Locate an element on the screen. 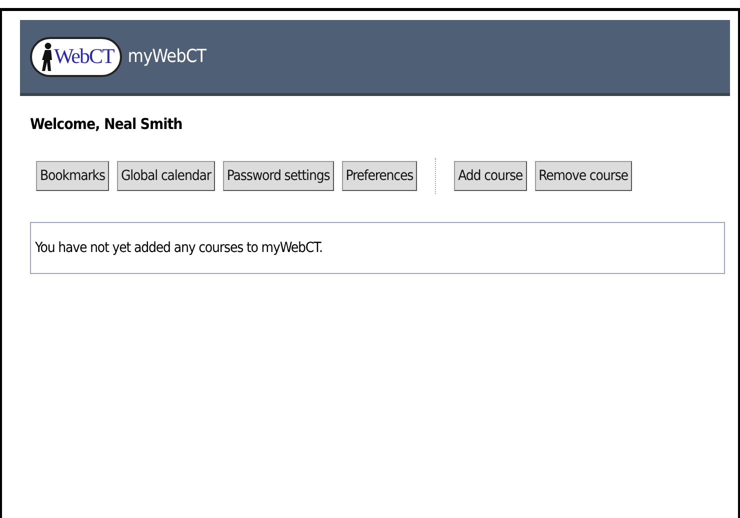 Image resolution: width=740 pixels, height=518 pixels. figure-icon is located at coordinates (47, 57).